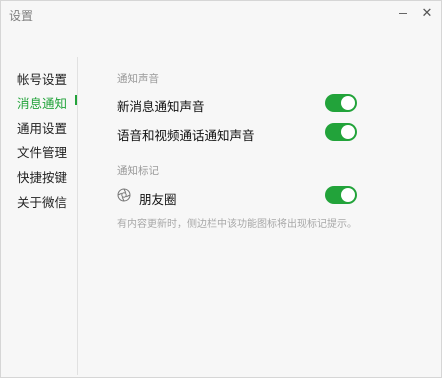 The width and height of the screenshot is (442, 378). What do you see at coordinates (42, 78) in the screenshot?
I see `sidebar-item-account: 帐号设置` at bounding box center [42, 78].